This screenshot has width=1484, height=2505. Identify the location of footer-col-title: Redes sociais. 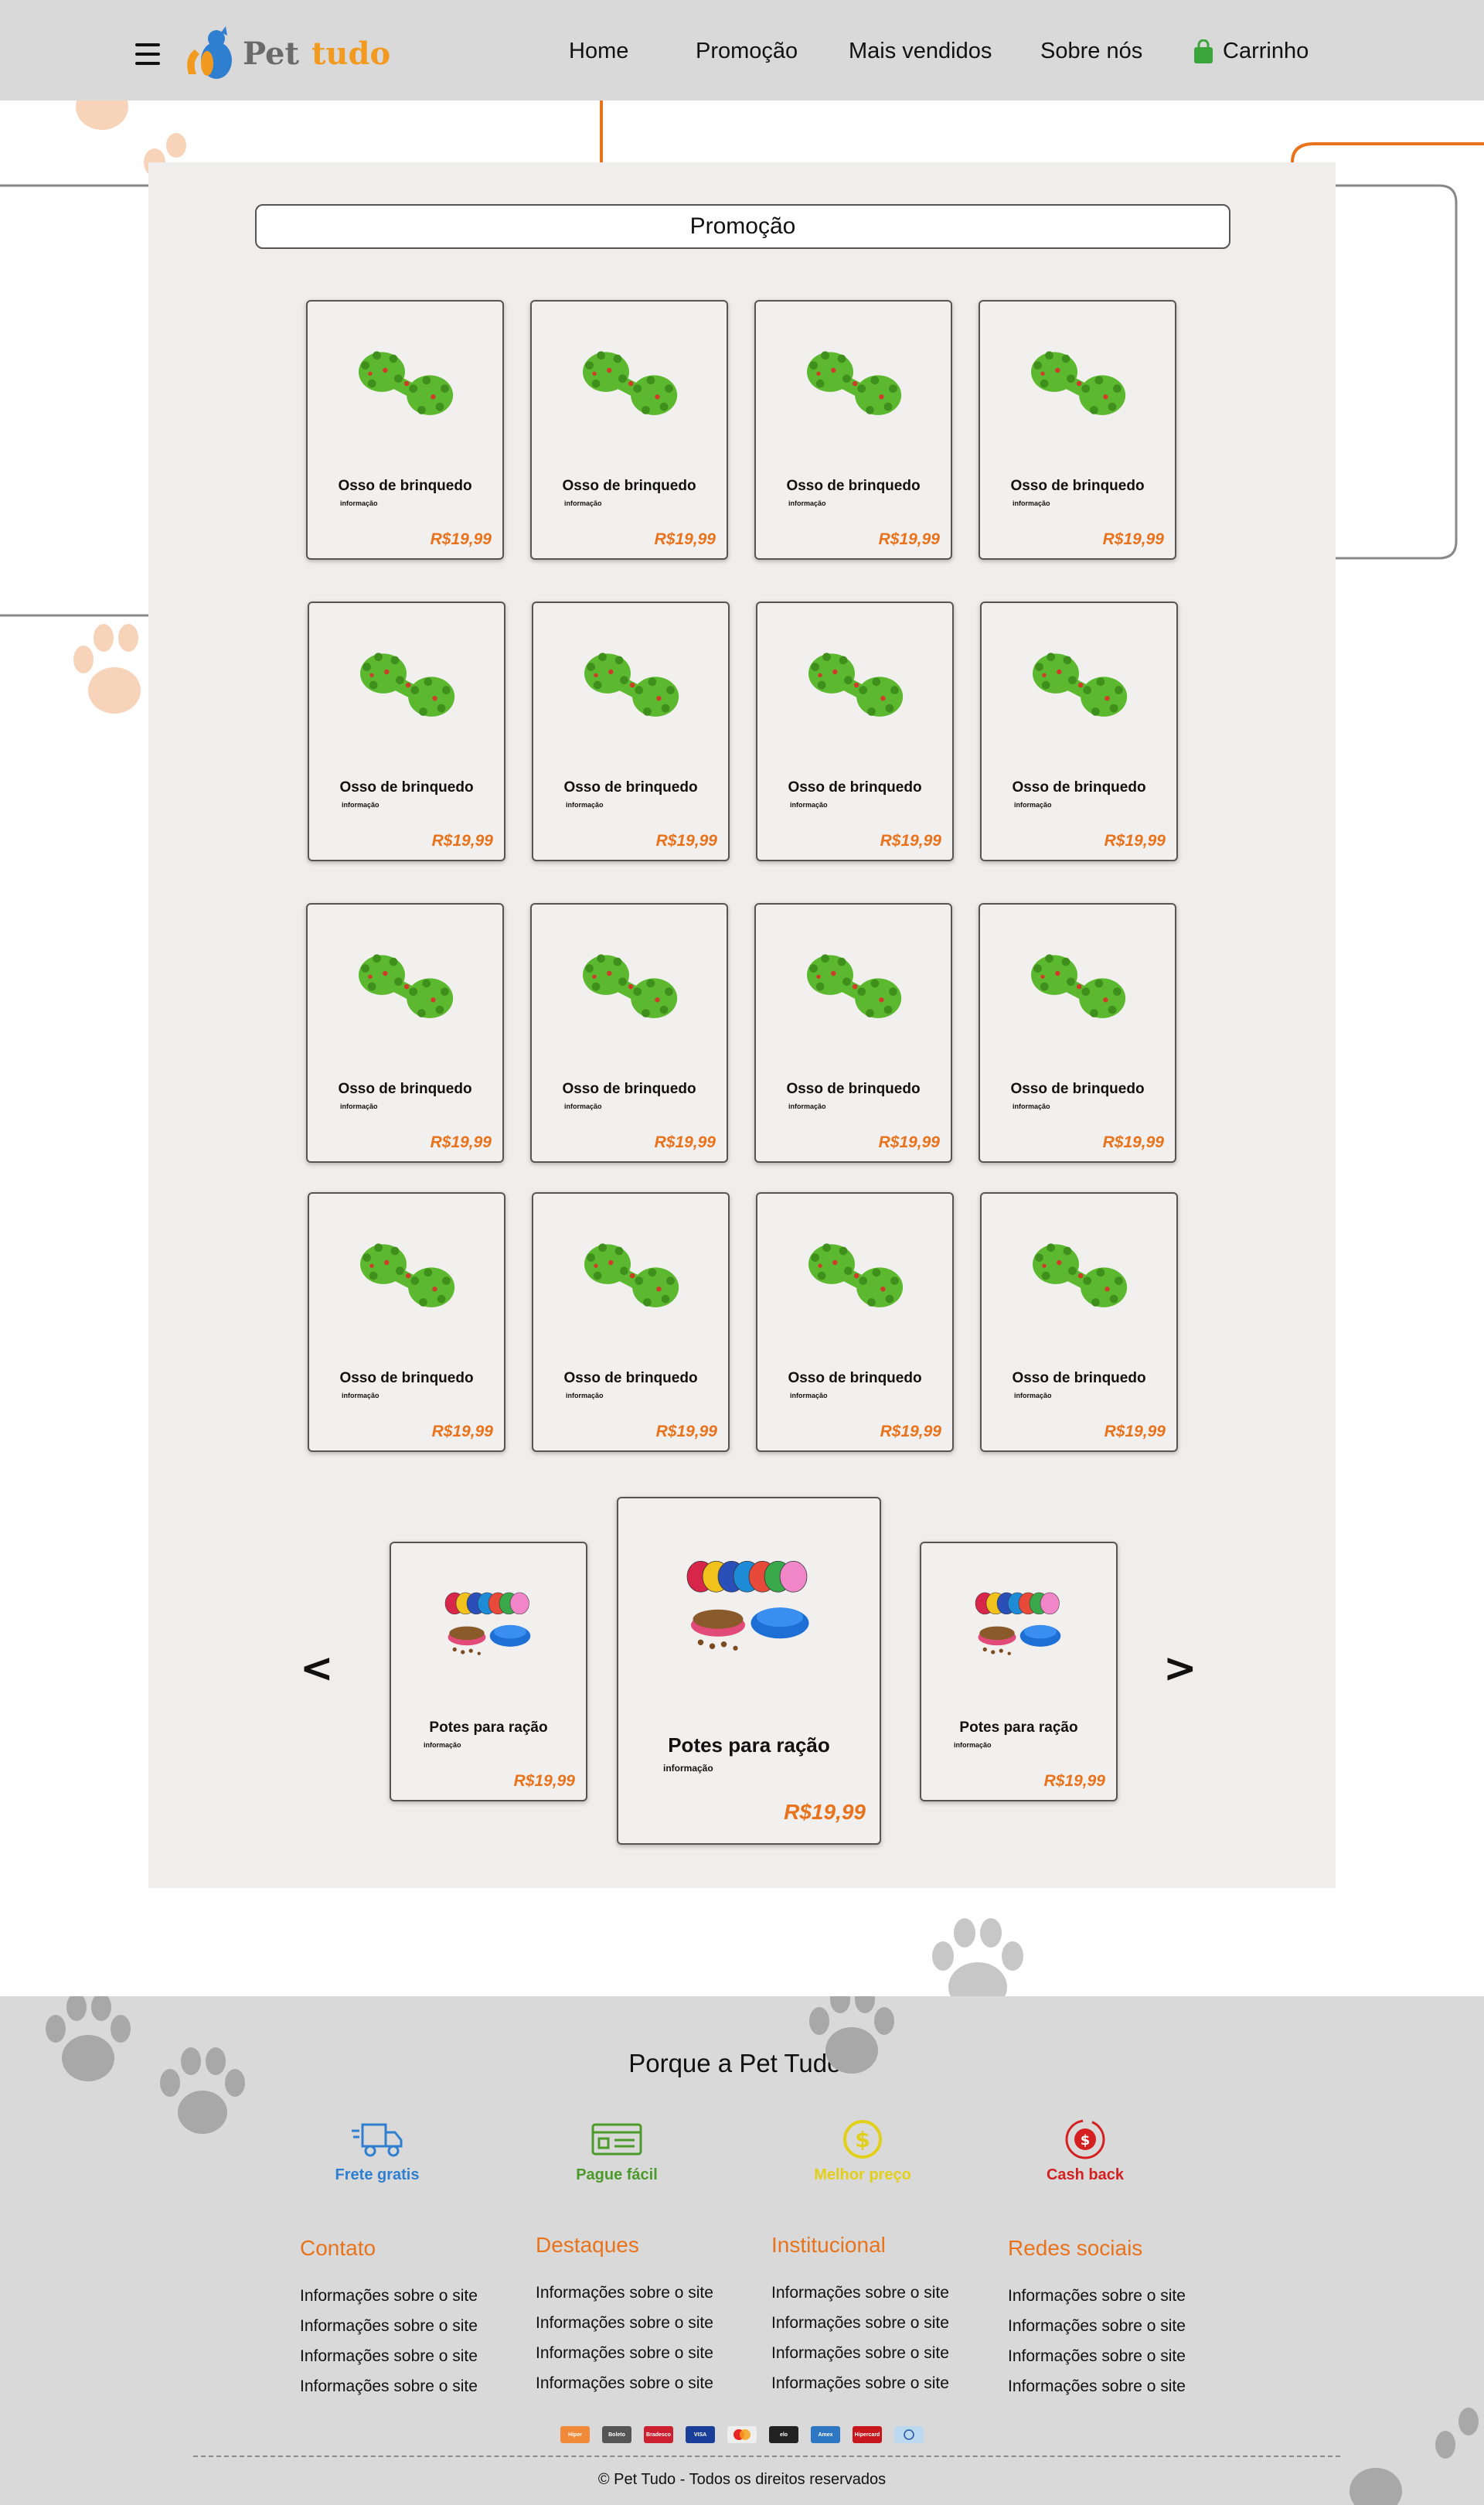
(1075, 2248).